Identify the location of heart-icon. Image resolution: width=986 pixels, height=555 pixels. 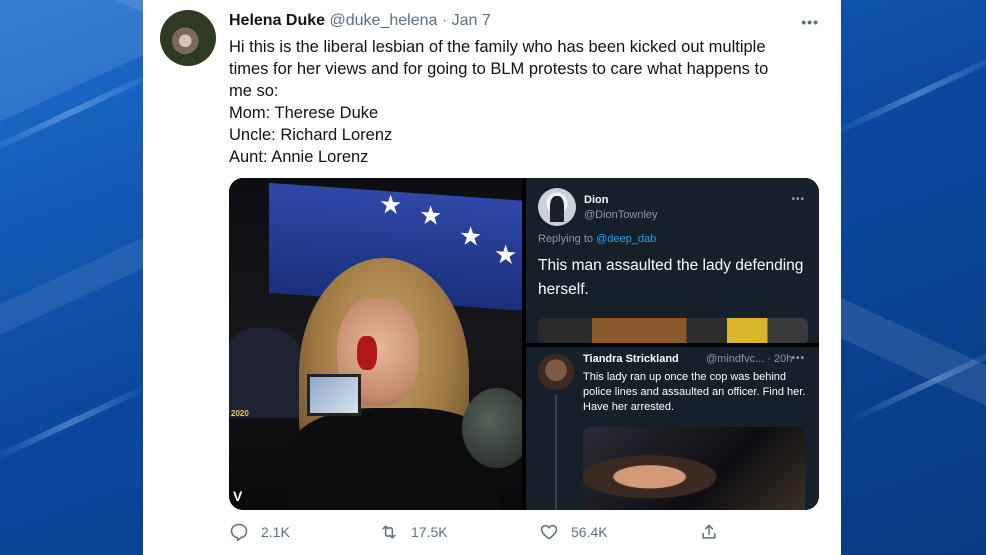
(549, 532).